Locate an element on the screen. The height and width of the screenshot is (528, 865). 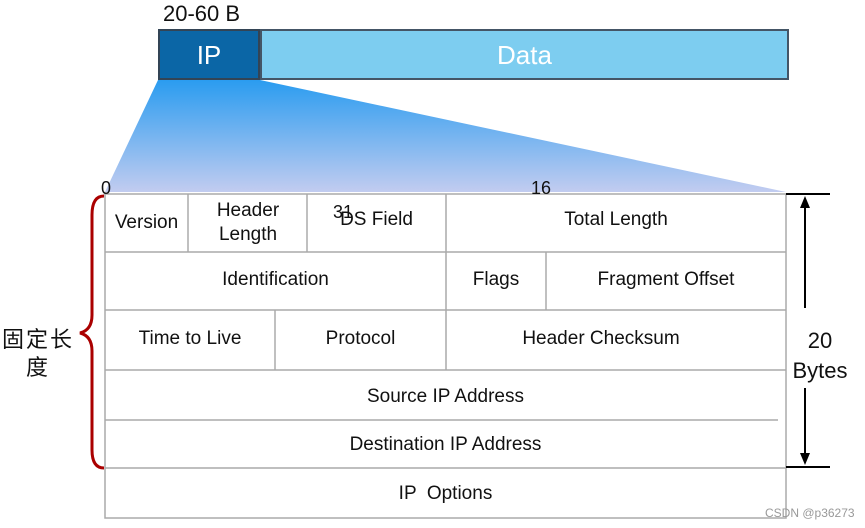
data-block: Data is located at coordinates (524, 54).